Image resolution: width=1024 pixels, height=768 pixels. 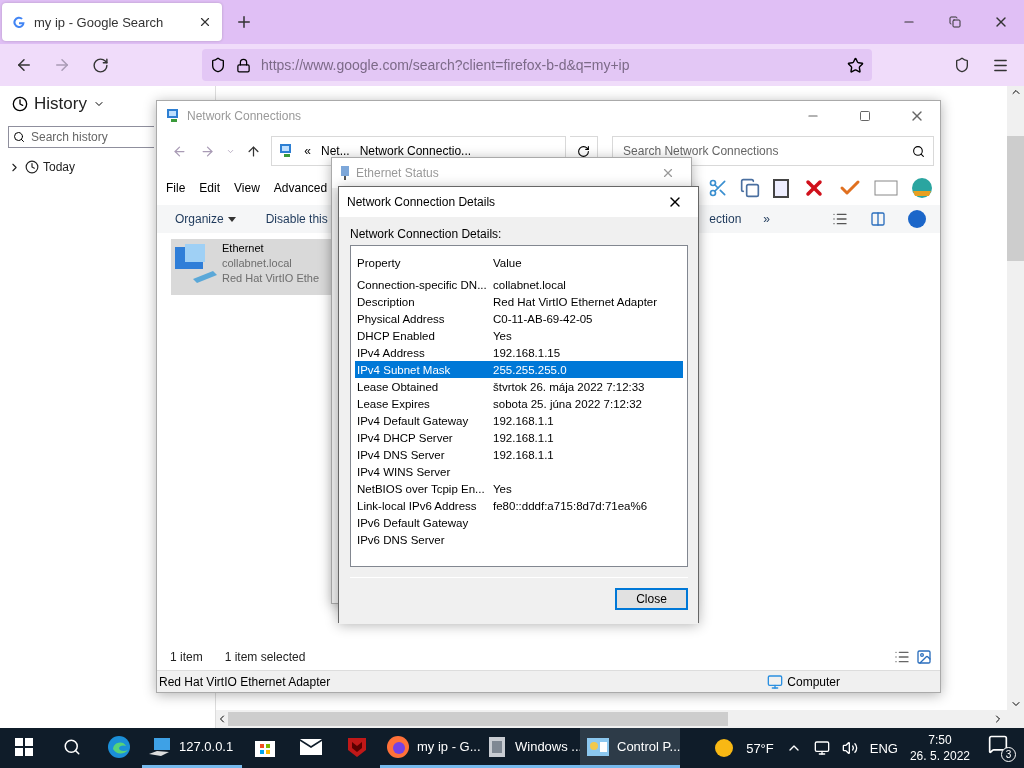 I want to click on adapter-name: Ethernet, so click(x=243, y=248).